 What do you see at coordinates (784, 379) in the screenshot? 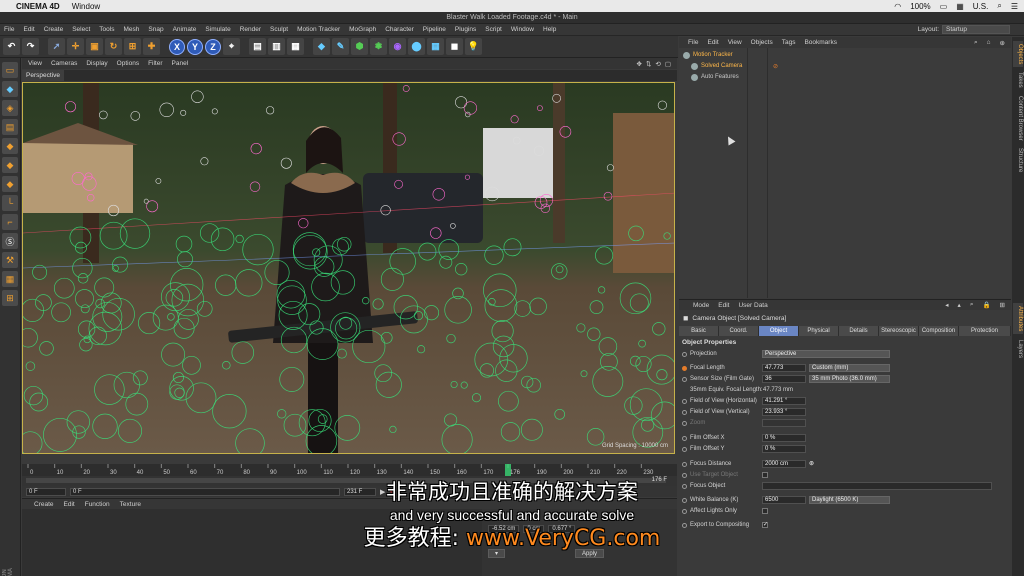
I see `sensor-size-field: 36` at bounding box center [784, 379].